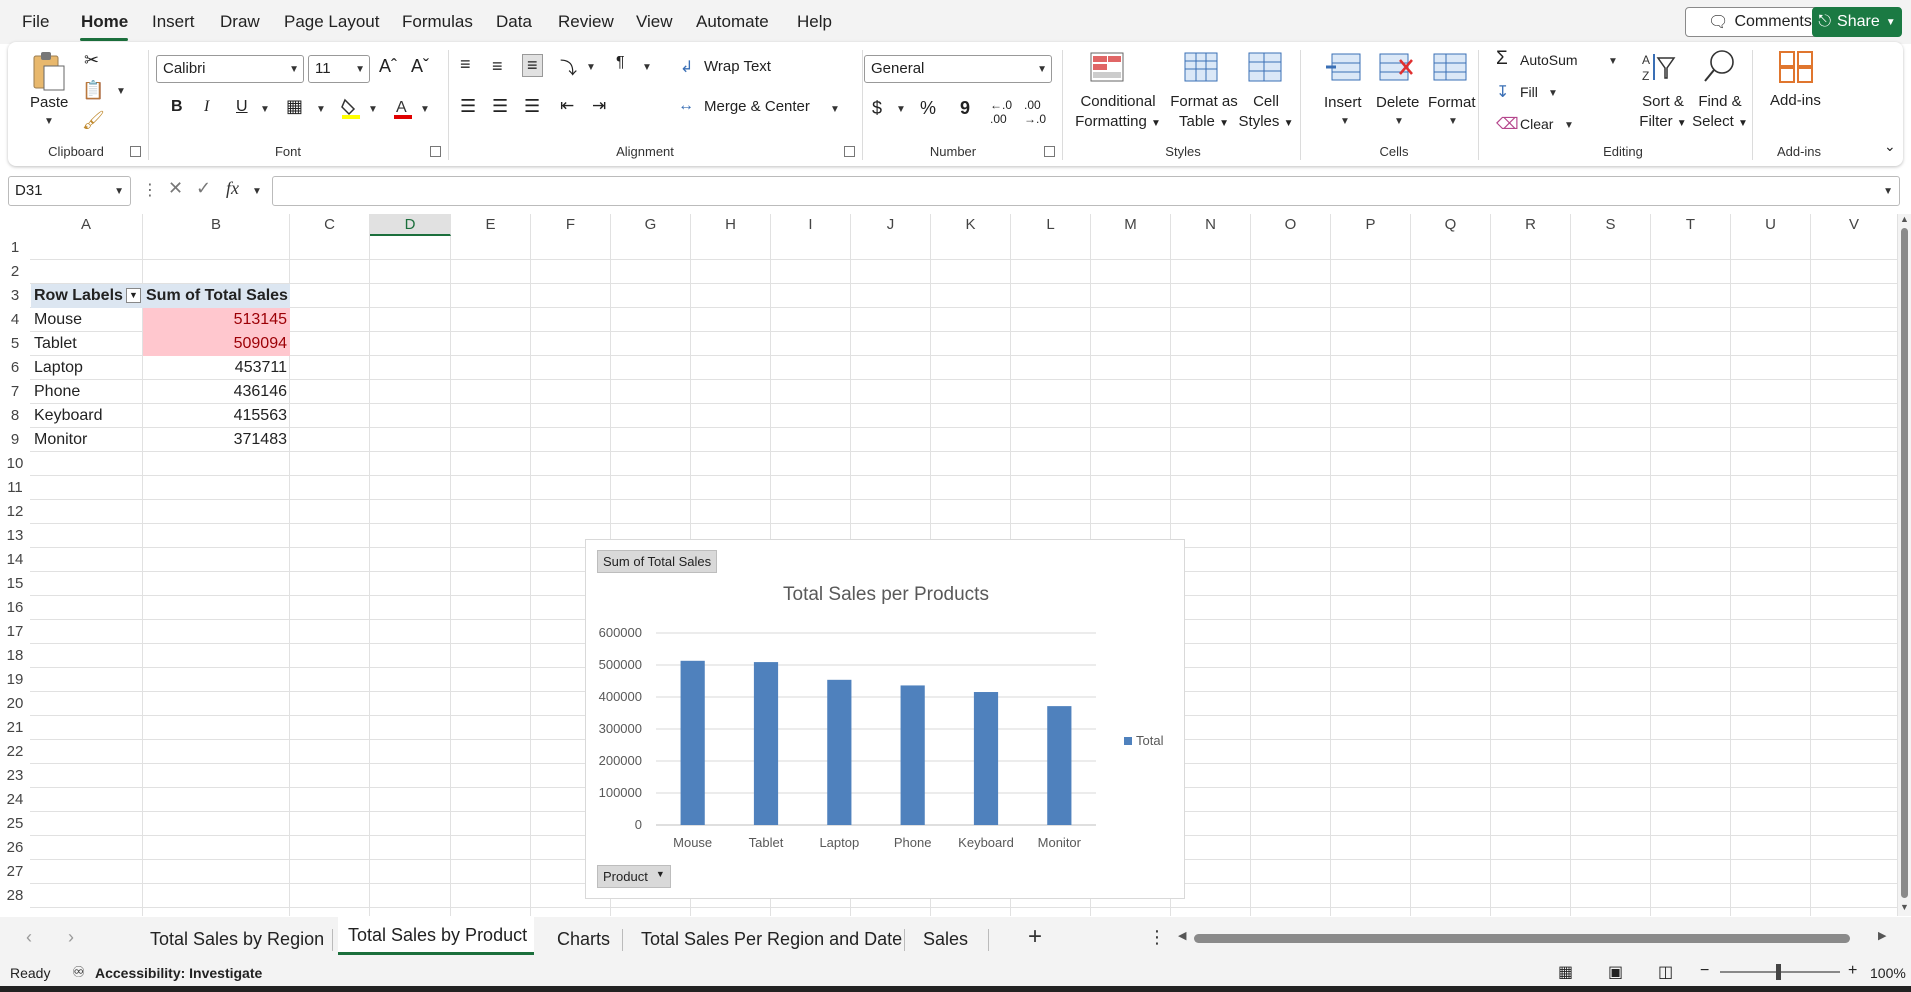 Image resolution: width=1911 pixels, height=992 pixels. What do you see at coordinates (175, 188) in the screenshot?
I see `cancel-icon: ✕` at bounding box center [175, 188].